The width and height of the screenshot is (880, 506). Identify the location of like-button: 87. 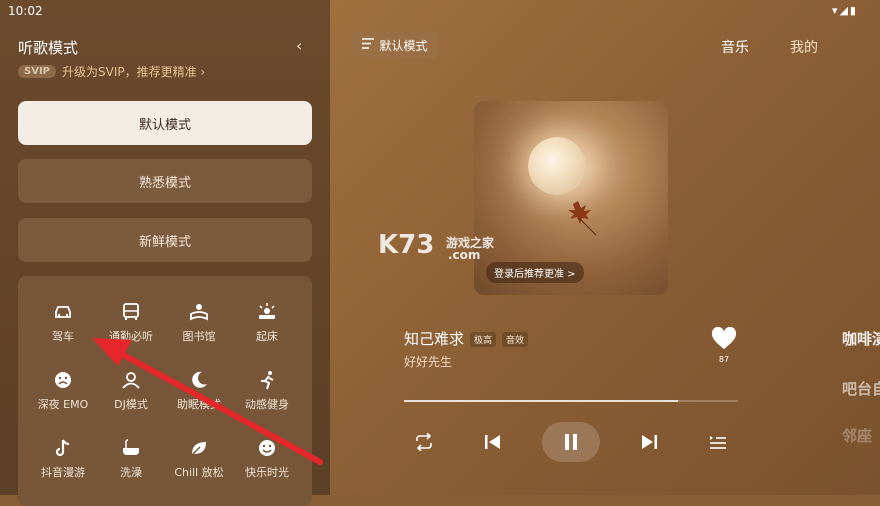
(724, 345).